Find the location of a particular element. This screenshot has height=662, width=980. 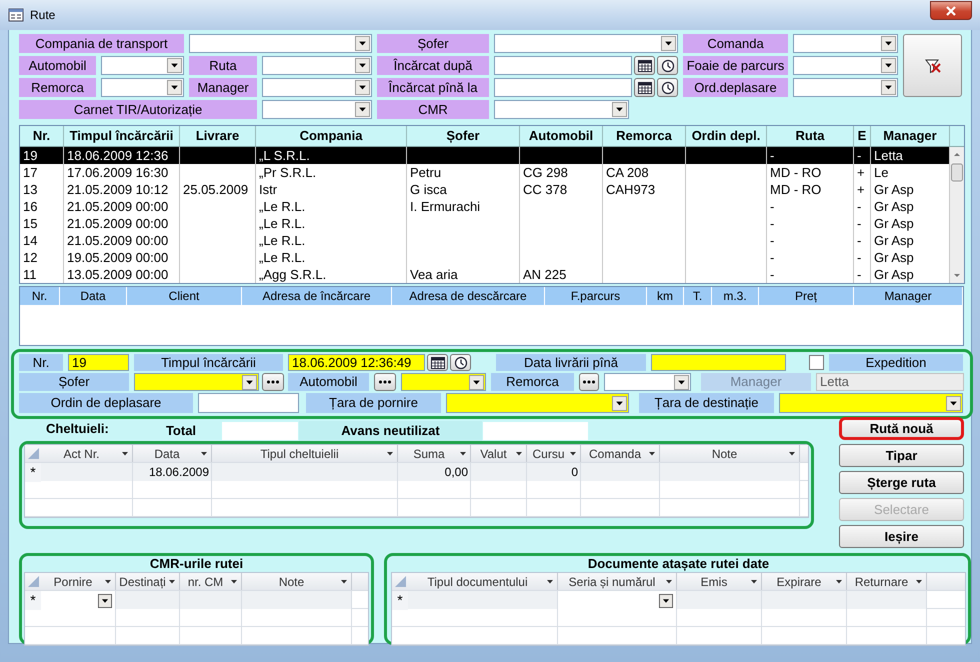

column-header: Seria și numărul is located at coordinates (617, 581).